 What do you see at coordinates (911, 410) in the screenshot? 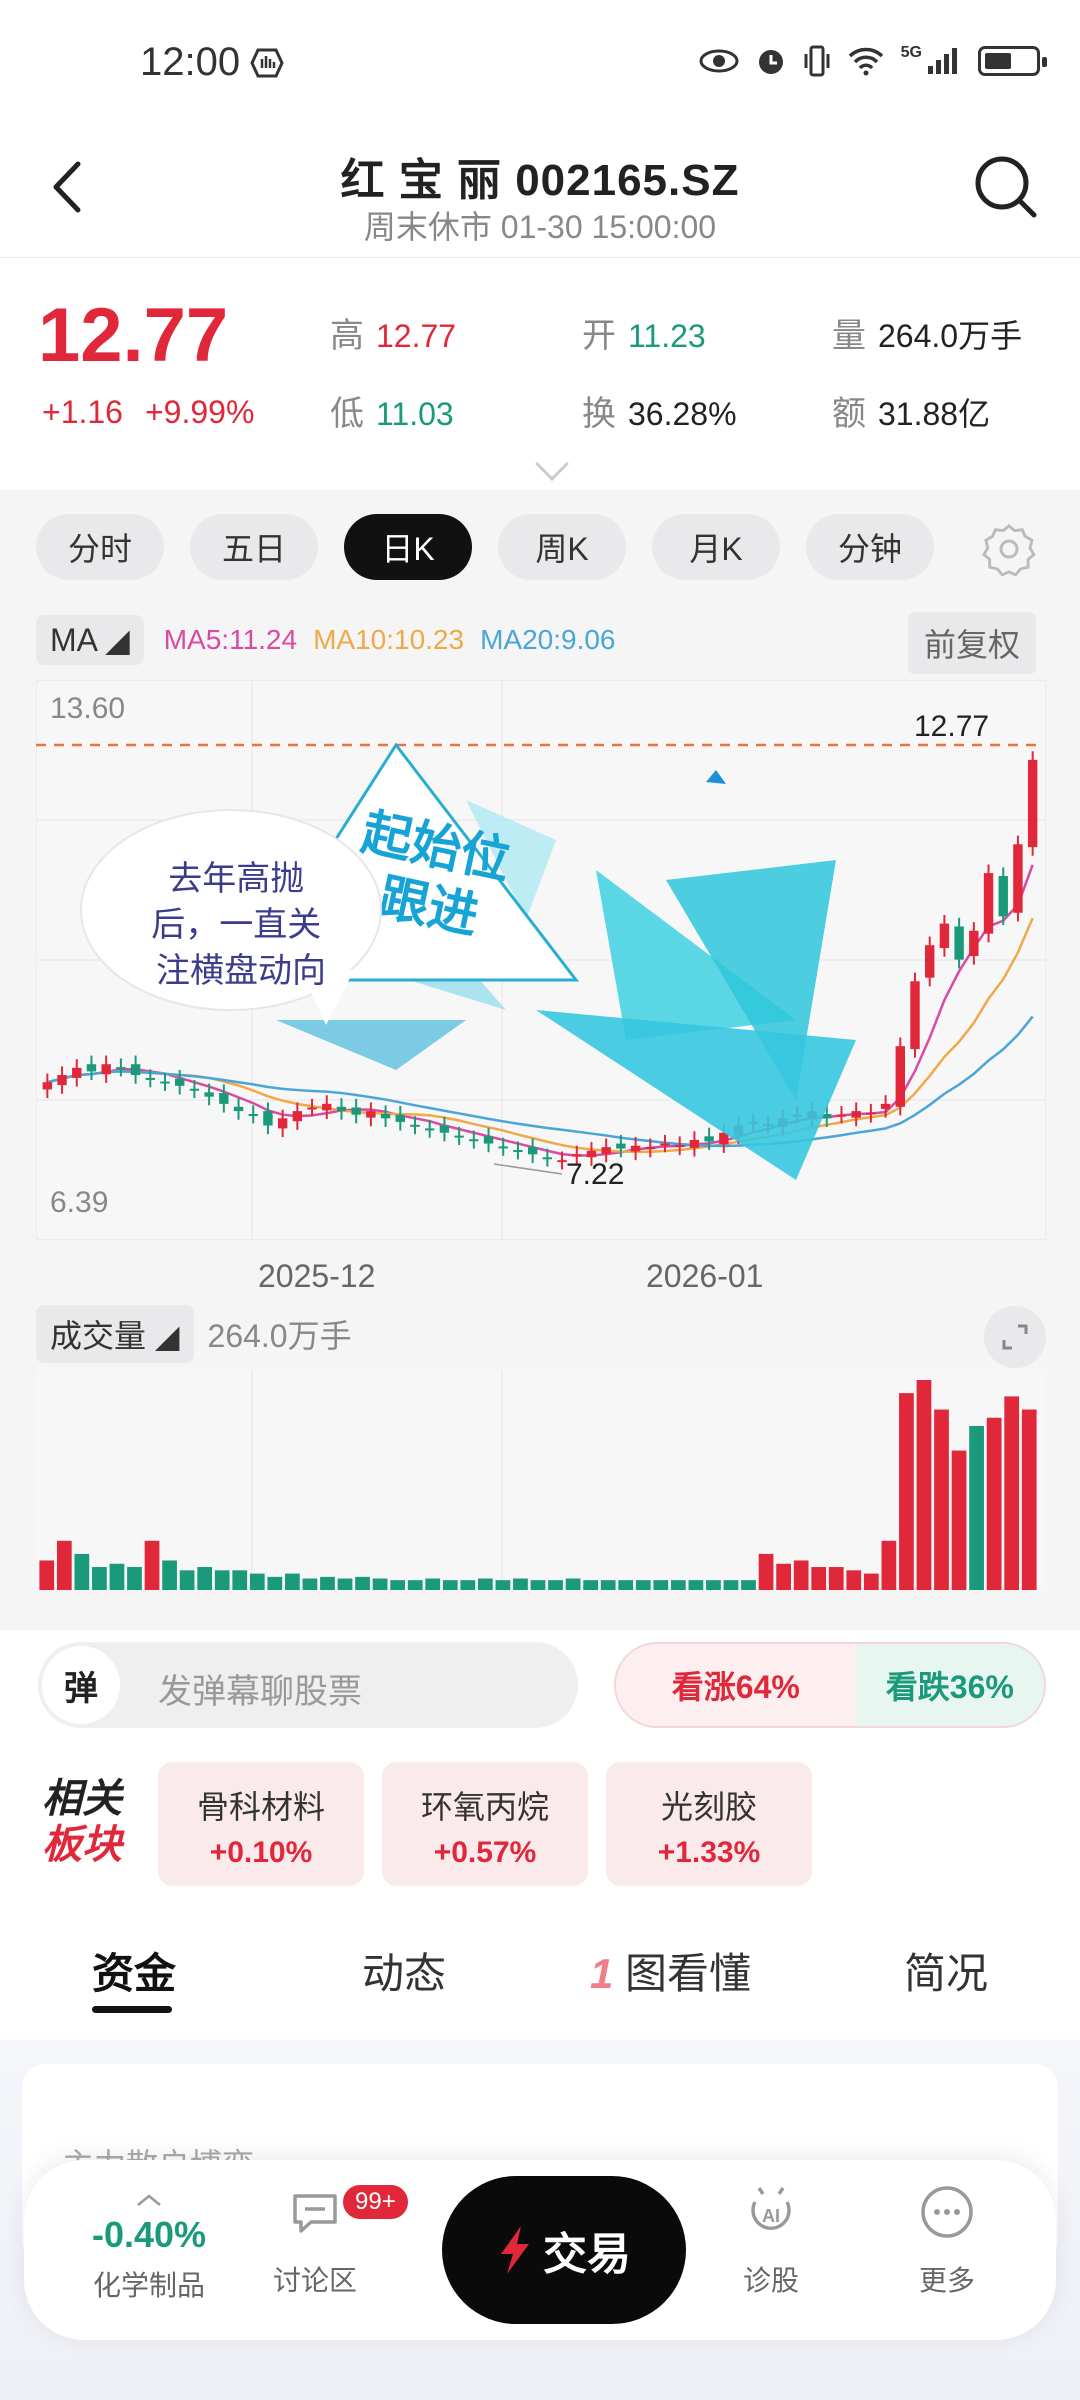
I see `amount-item: 额 31.88亿` at bounding box center [911, 410].